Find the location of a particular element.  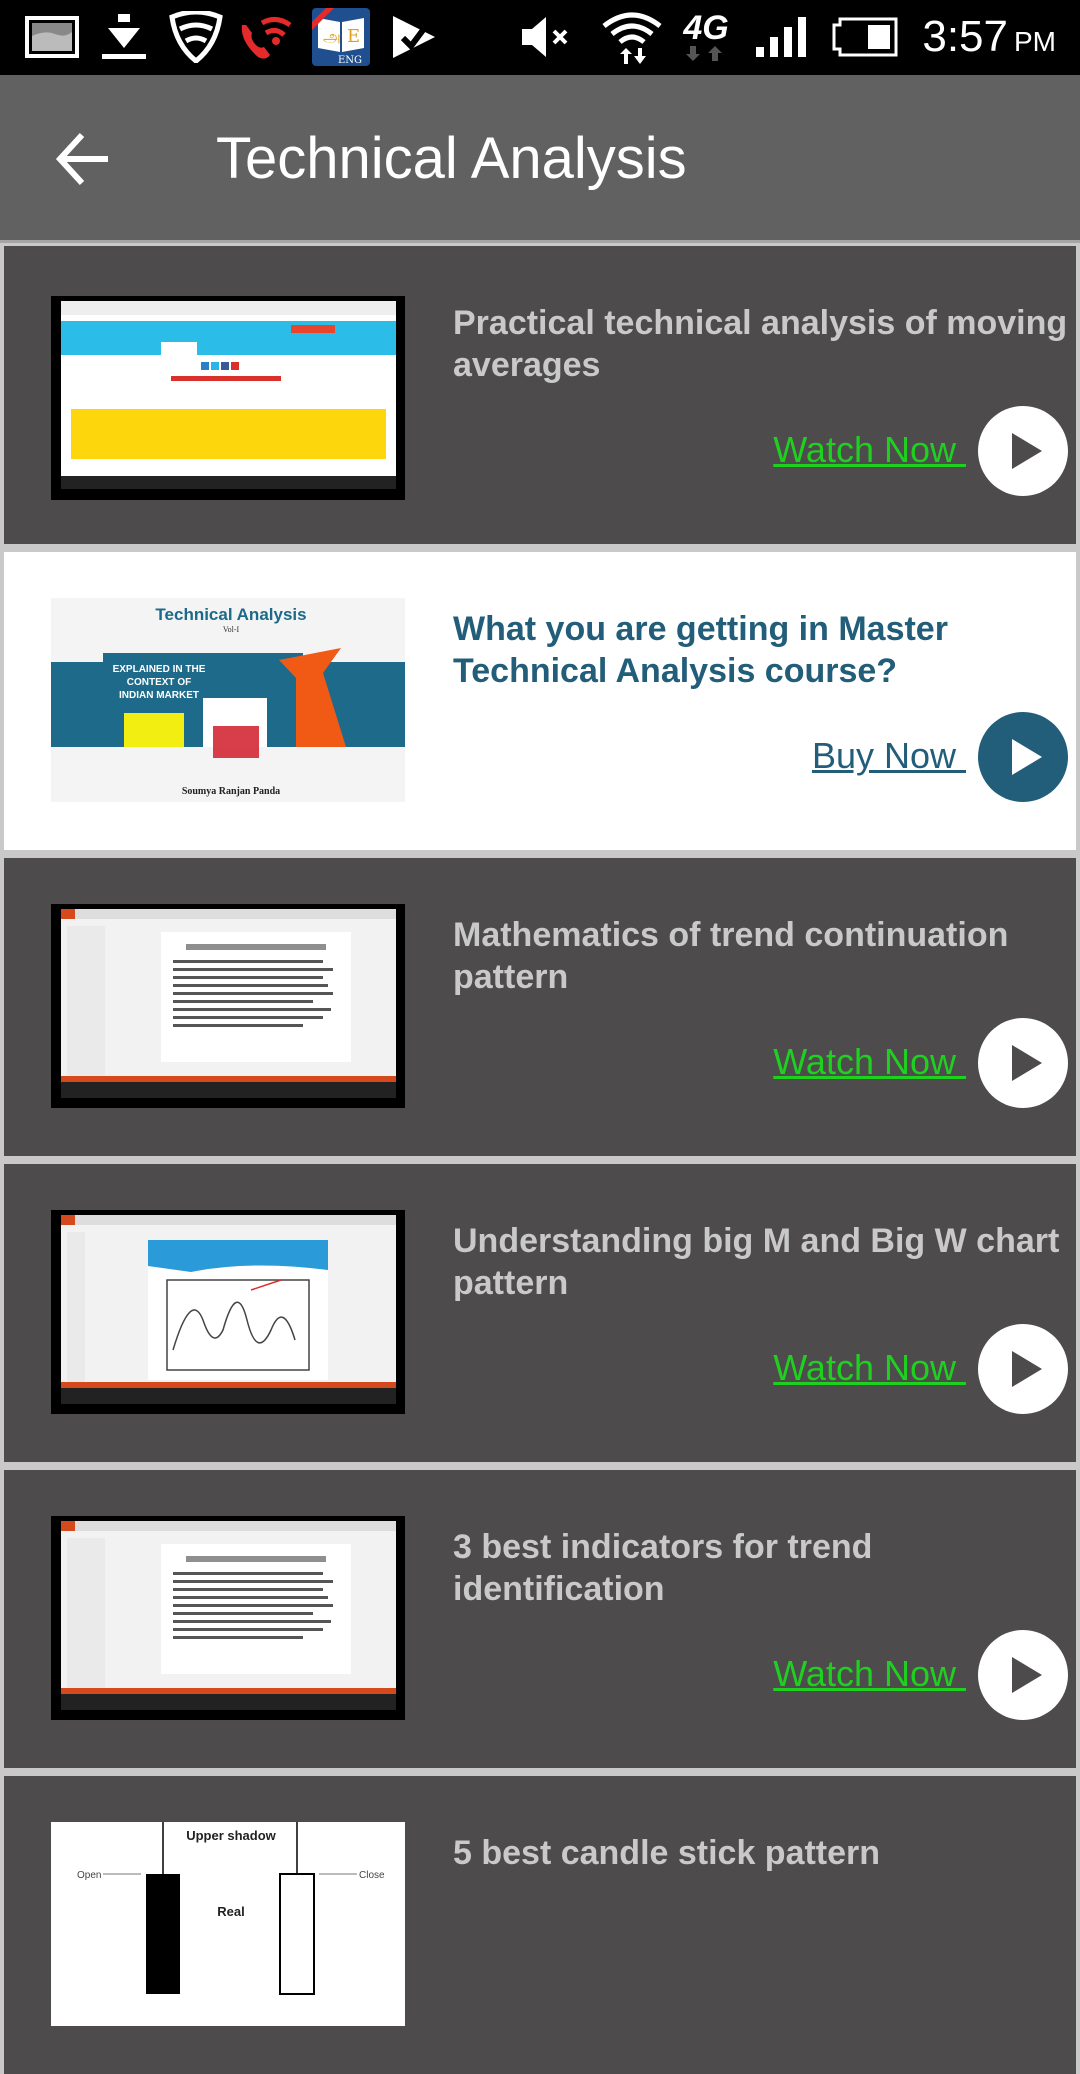

svg-text: அ is located at coordinates (332, 36).